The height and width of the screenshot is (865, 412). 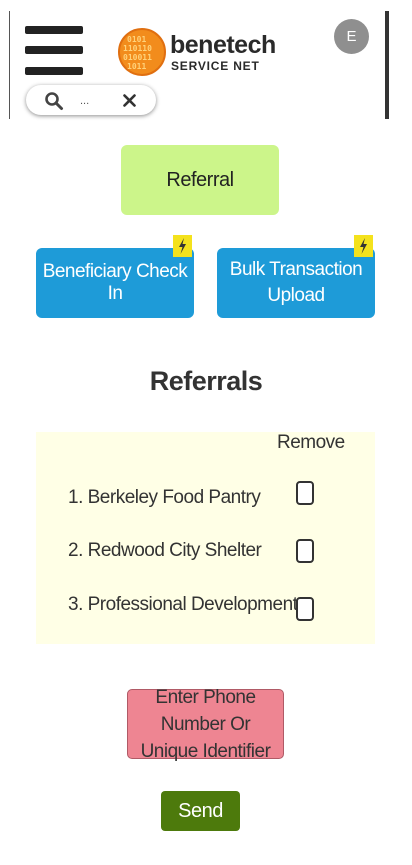 I want to click on brand-subtitle: SERVICE NET, so click(x=215, y=66).